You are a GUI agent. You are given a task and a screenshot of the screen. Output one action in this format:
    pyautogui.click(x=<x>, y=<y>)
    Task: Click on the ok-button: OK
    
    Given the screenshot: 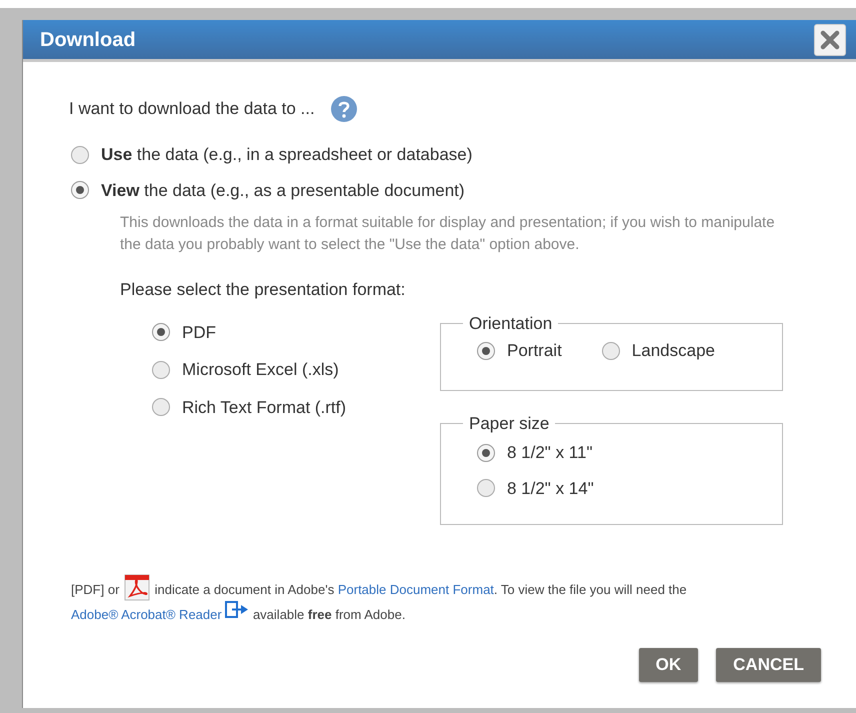 What is the action you would take?
    pyautogui.click(x=668, y=665)
    